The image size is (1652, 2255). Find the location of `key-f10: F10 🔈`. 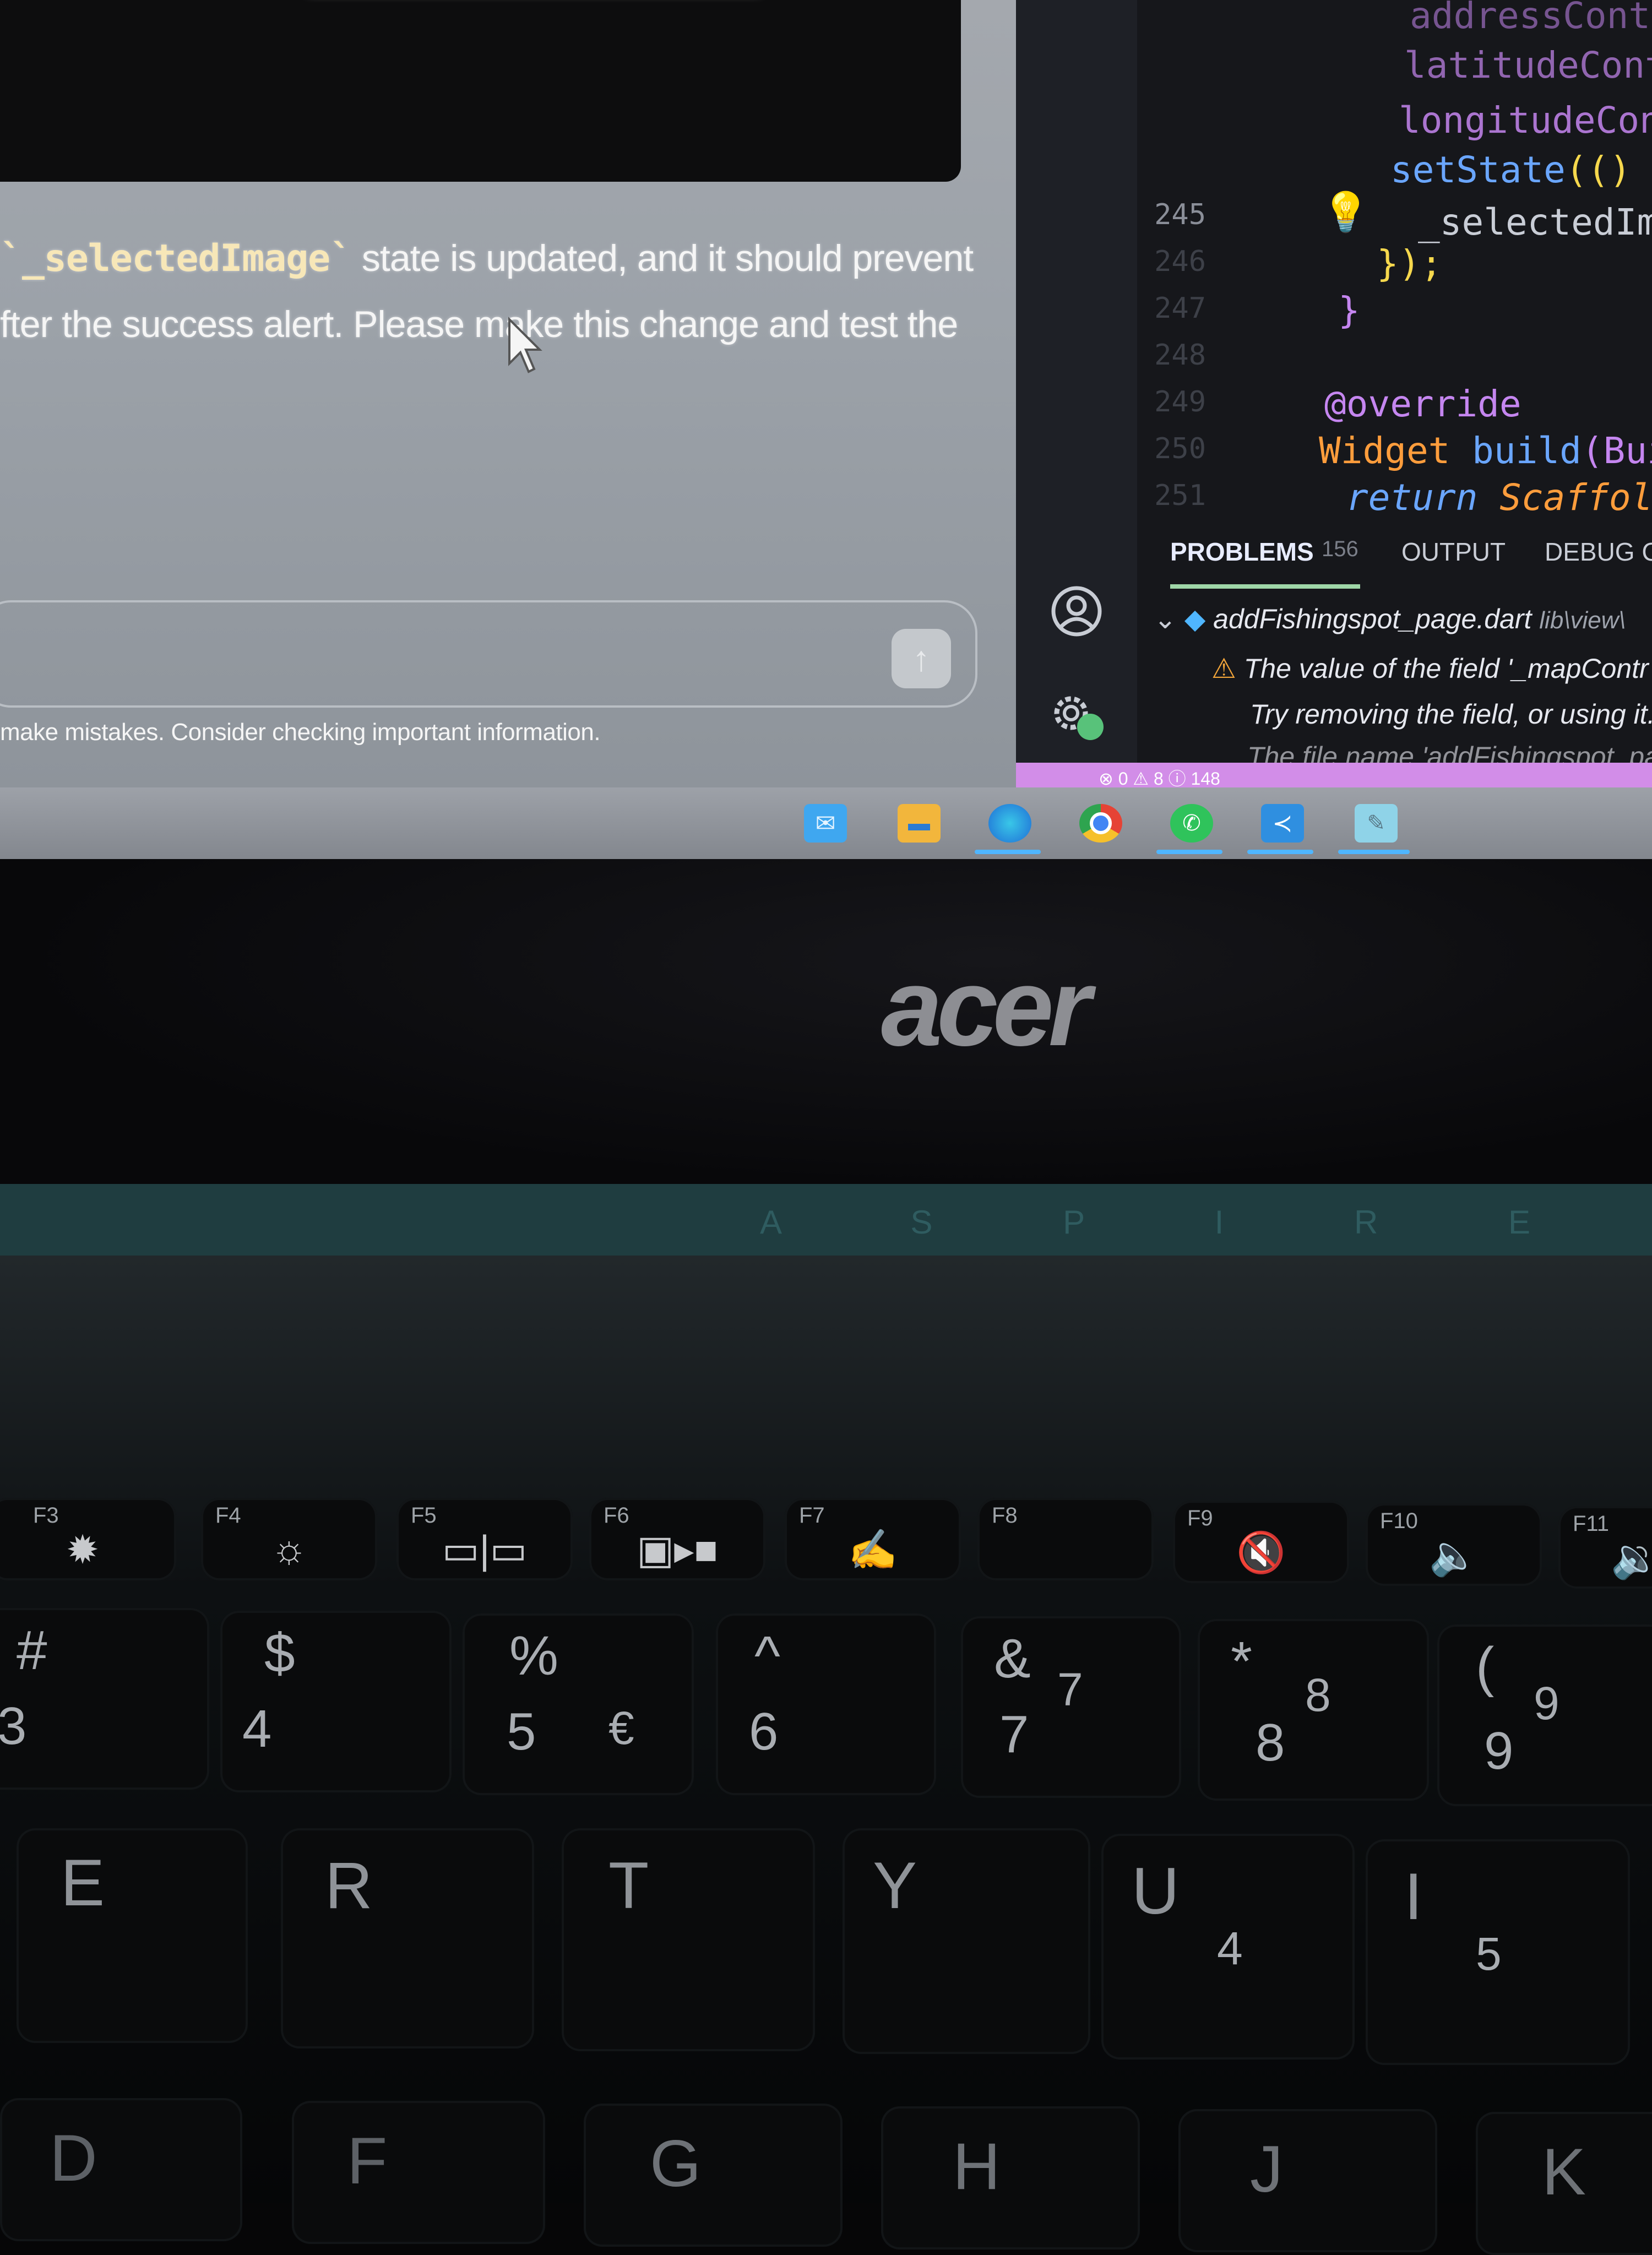

key-f10: F10 🔈 is located at coordinates (1454, 1544).